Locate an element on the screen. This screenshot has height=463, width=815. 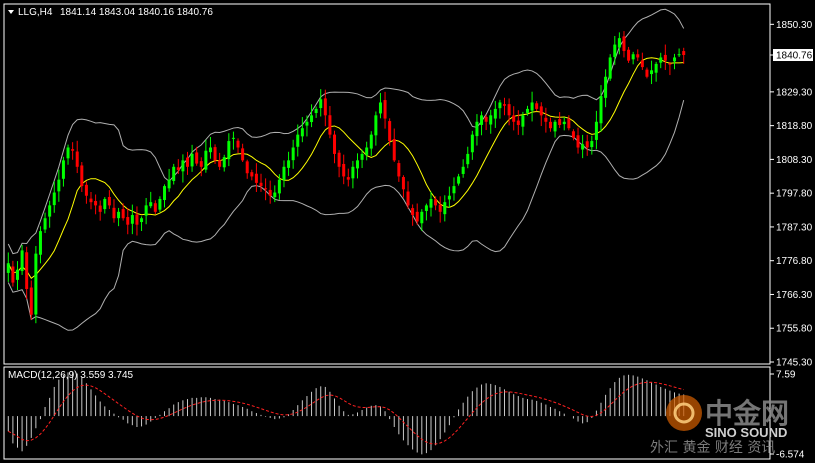
price-tick-label: 1776.80 is located at coordinates (794, 261).